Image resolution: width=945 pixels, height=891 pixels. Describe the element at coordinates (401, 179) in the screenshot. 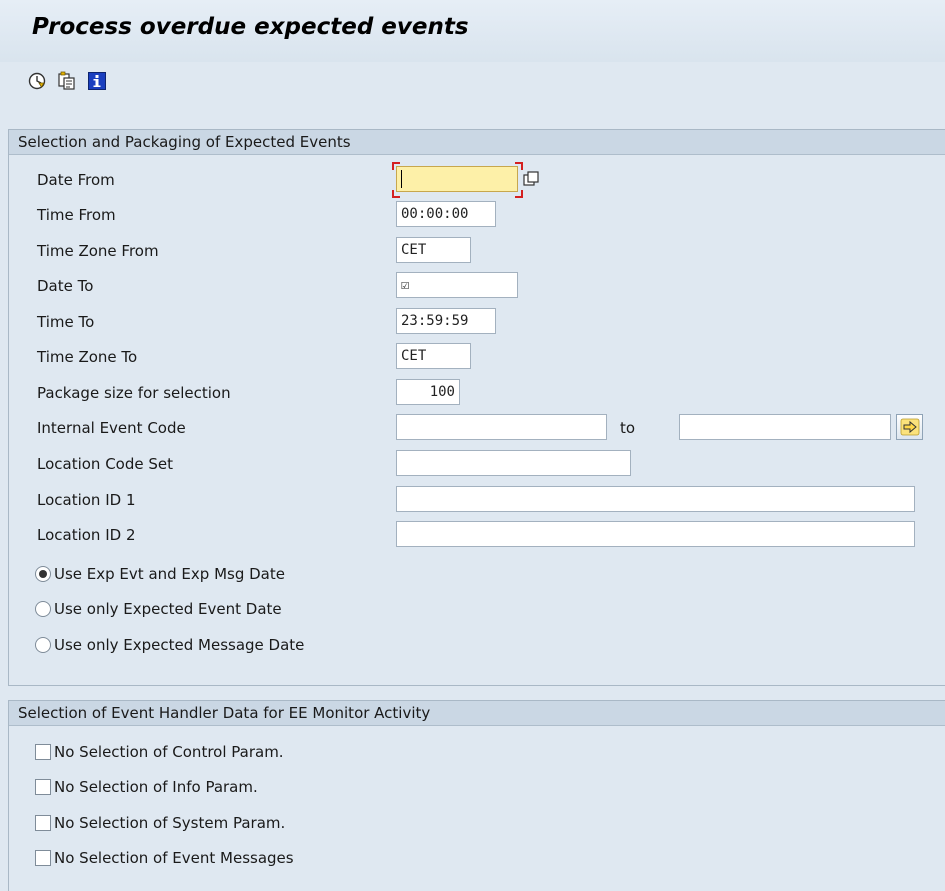

I see `text-cursor` at that location.